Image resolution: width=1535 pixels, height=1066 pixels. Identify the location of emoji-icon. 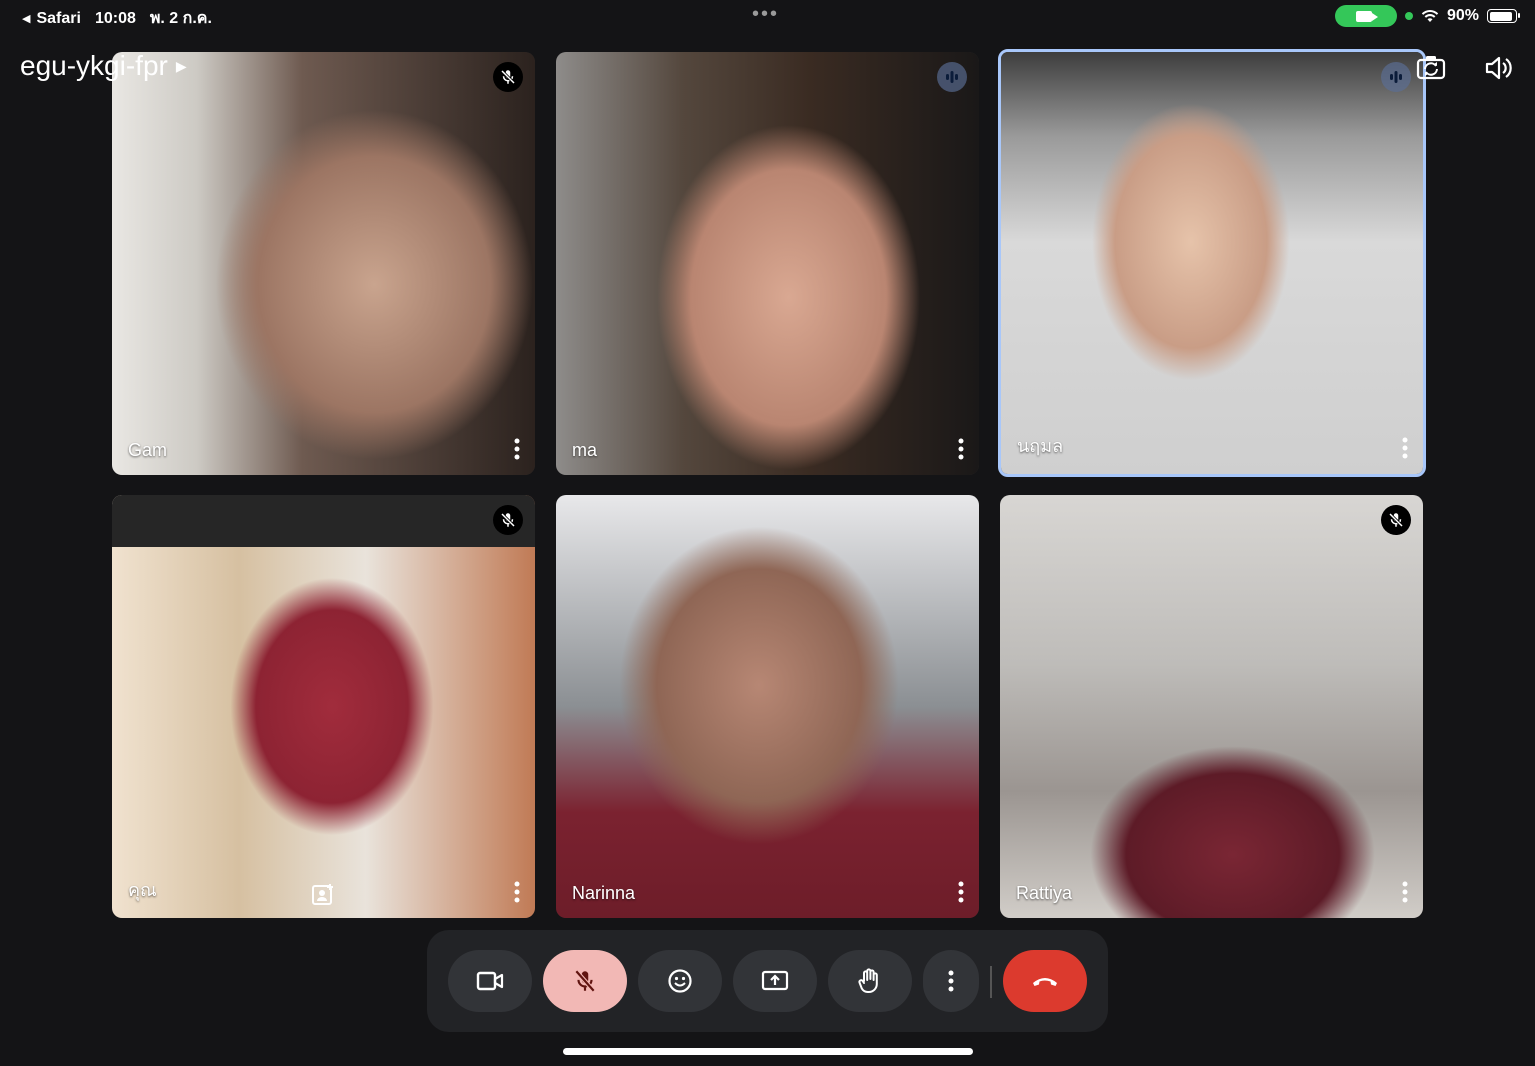
(680, 981).